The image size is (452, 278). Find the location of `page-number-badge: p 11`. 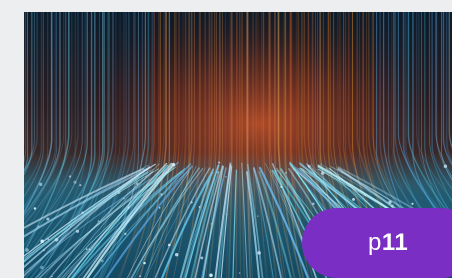

page-number-badge: p 11 is located at coordinates (377, 243).